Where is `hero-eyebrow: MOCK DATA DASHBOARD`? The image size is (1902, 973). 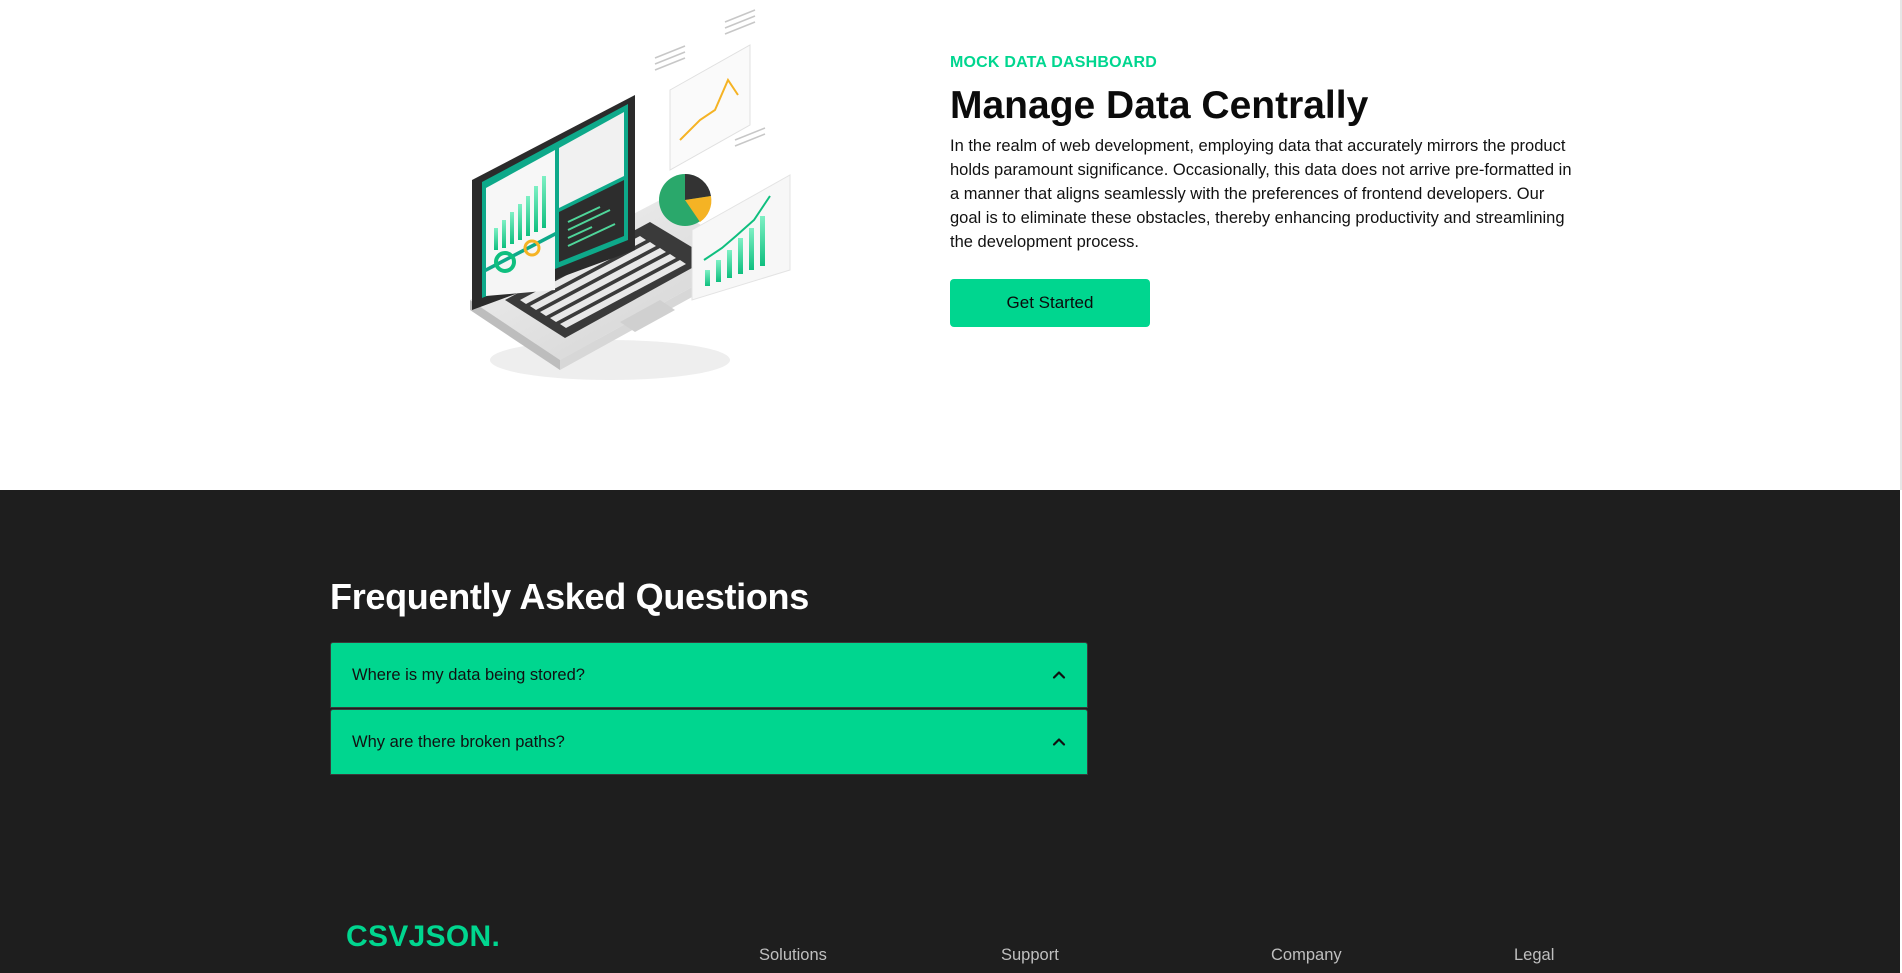
hero-eyebrow: MOCK DATA DASHBOARD is located at coordinates (1054, 62).